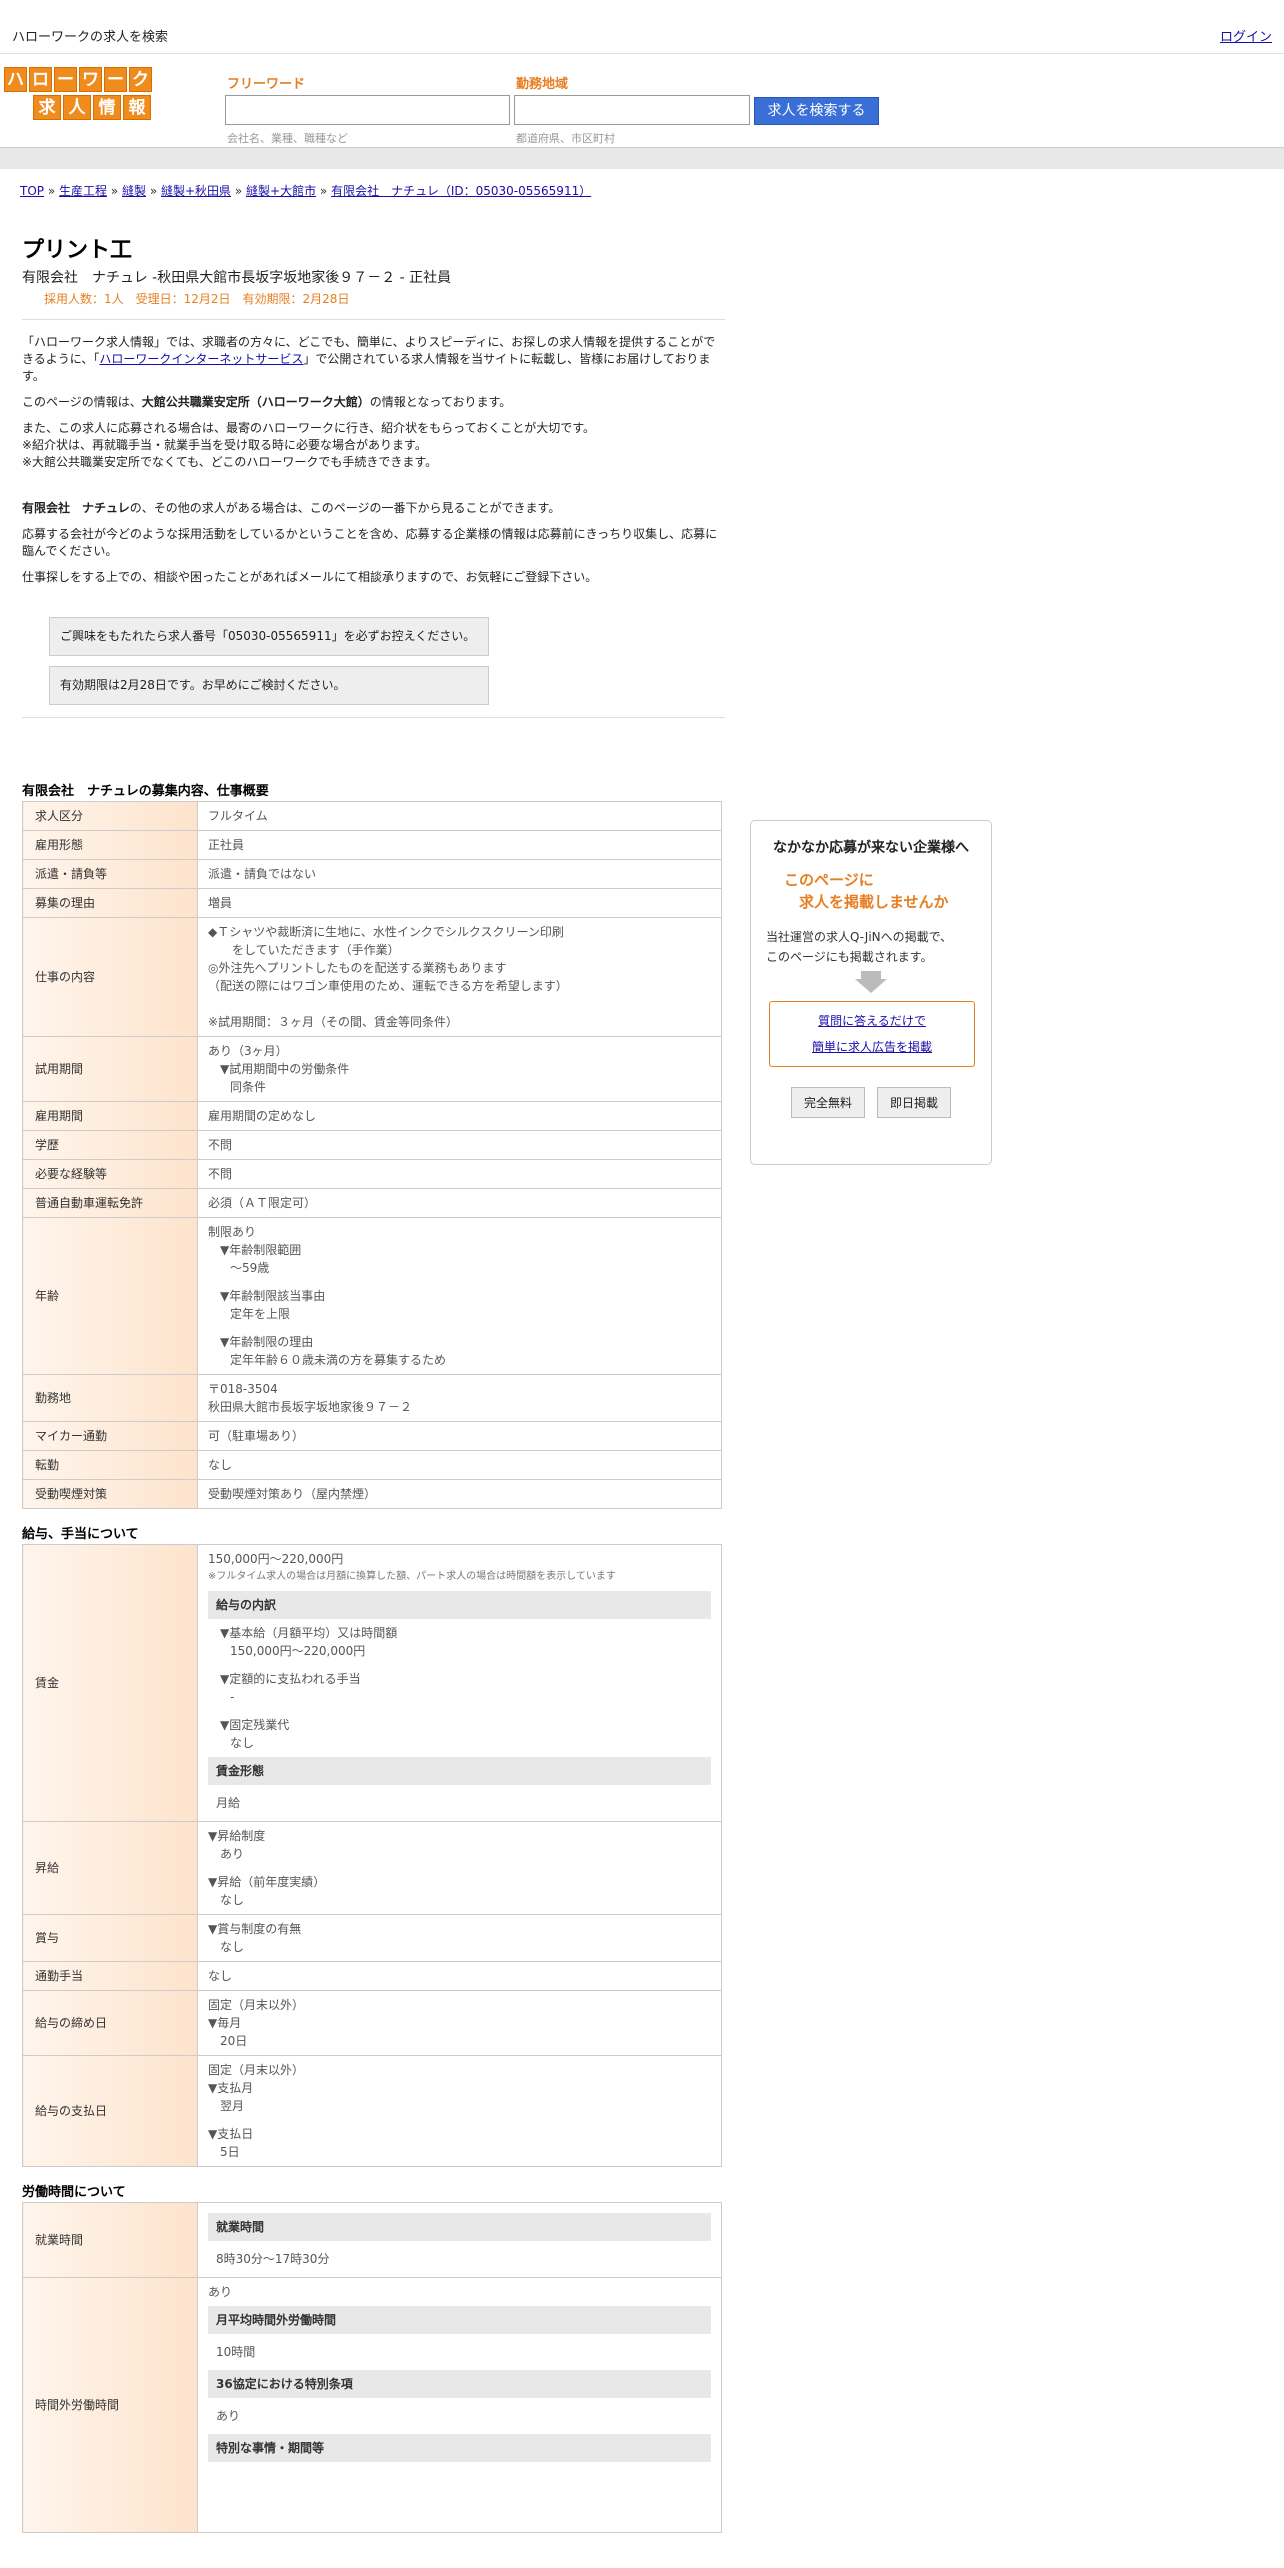 The height and width of the screenshot is (2568, 1284). What do you see at coordinates (231, 2088) in the screenshot?
I see `value-line: ▼支払月` at bounding box center [231, 2088].